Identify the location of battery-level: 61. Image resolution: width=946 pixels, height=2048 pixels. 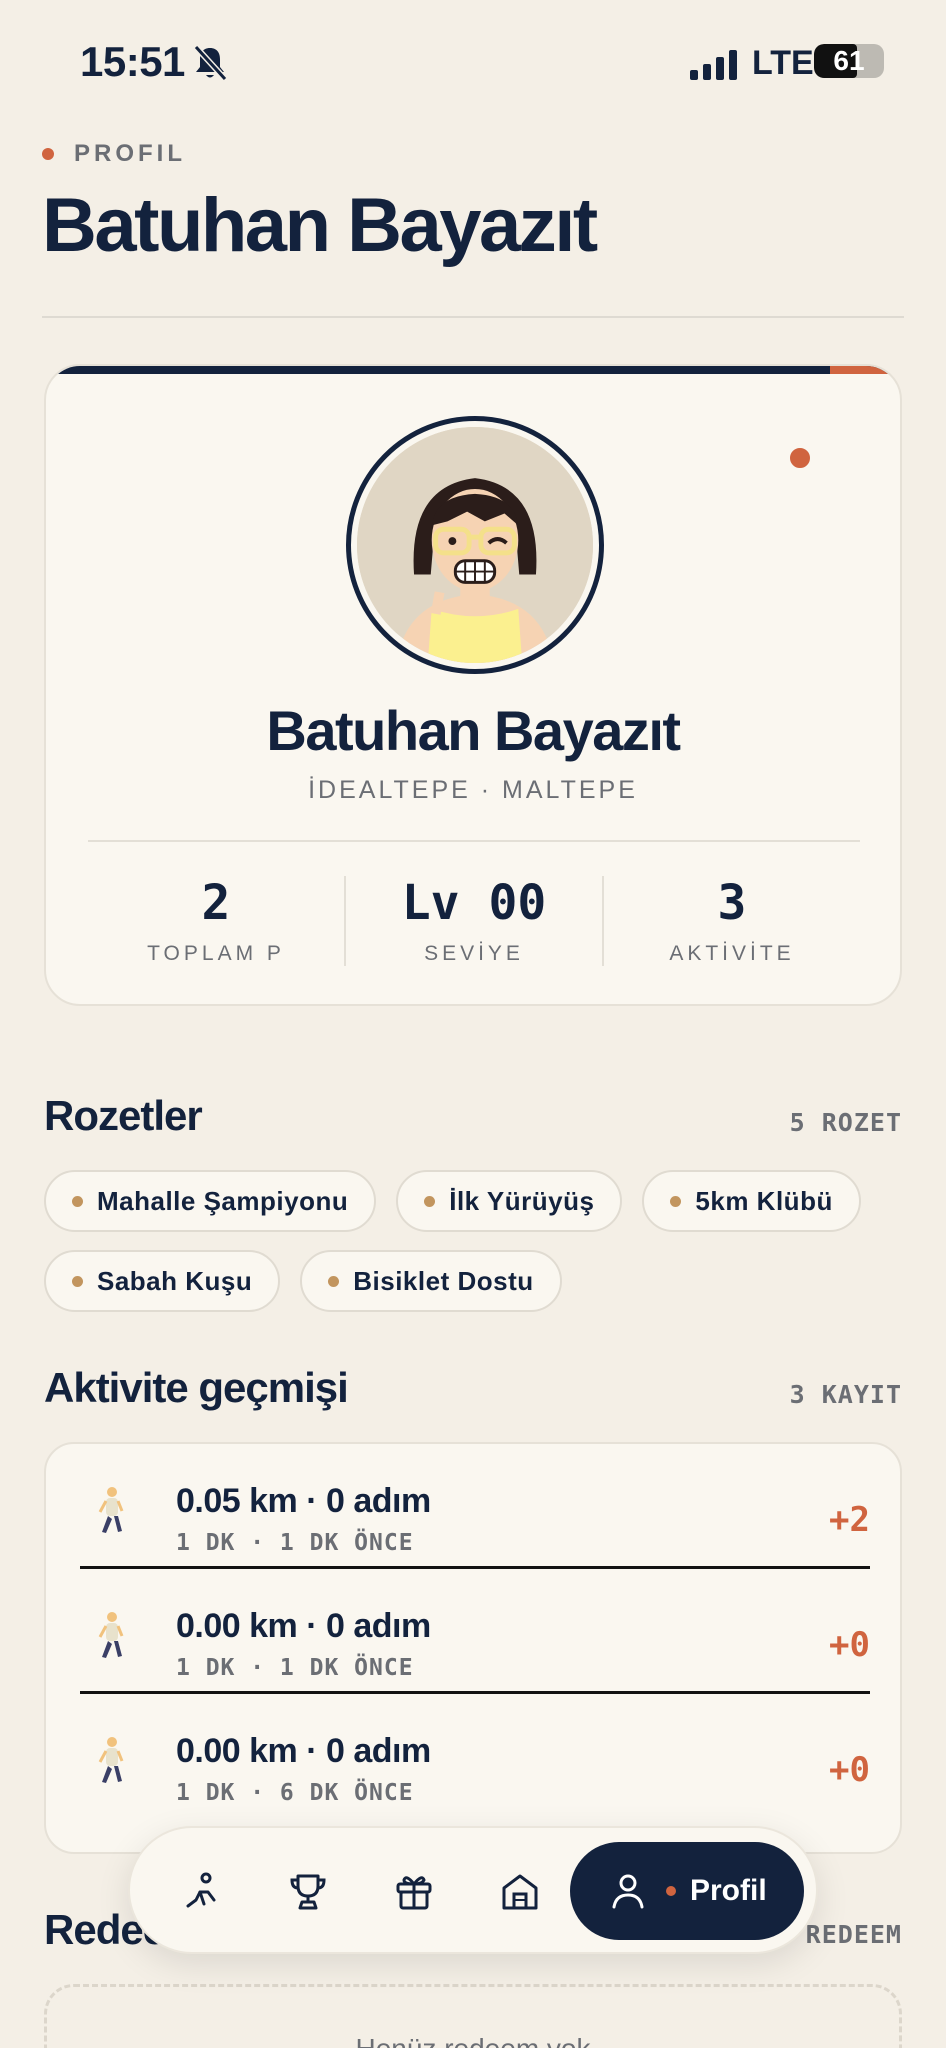
(849, 60).